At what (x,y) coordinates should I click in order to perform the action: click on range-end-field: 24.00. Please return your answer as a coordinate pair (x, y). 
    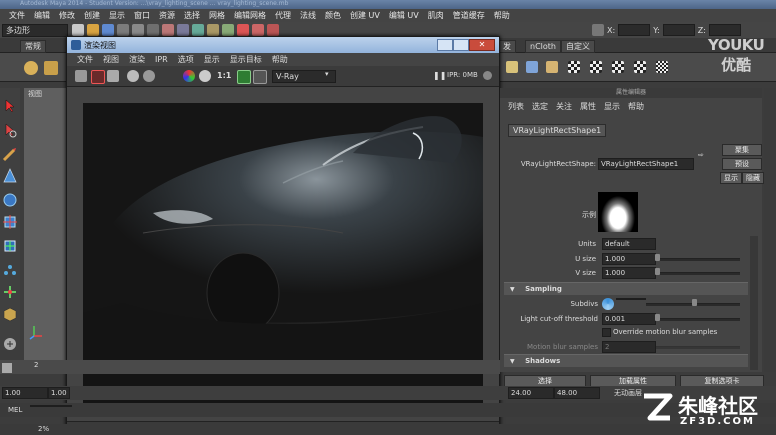
    Looking at the image, I should click on (531, 393).